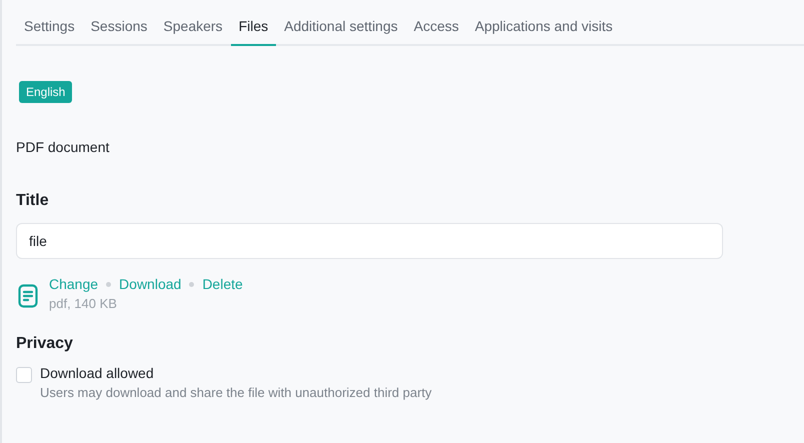 This screenshot has height=443, width=804. I want to click on checkbox-description: Users may download and share the file with unauthorized third party, so click(236, 392).